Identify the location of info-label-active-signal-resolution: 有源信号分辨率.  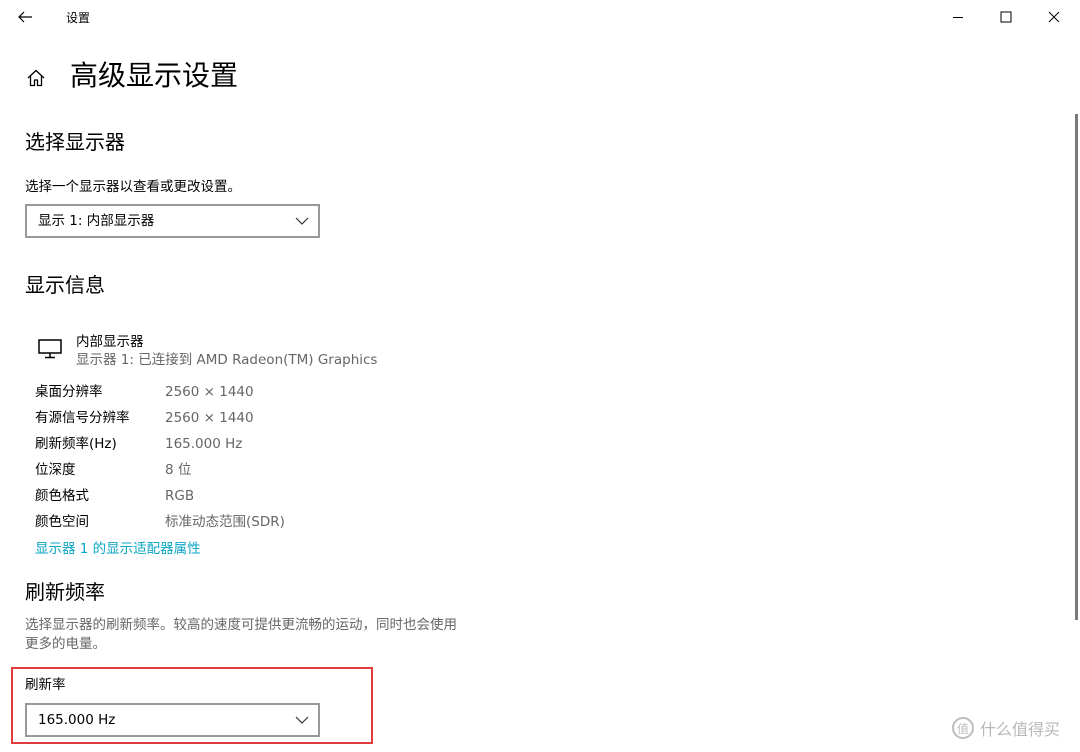
(82, 418).